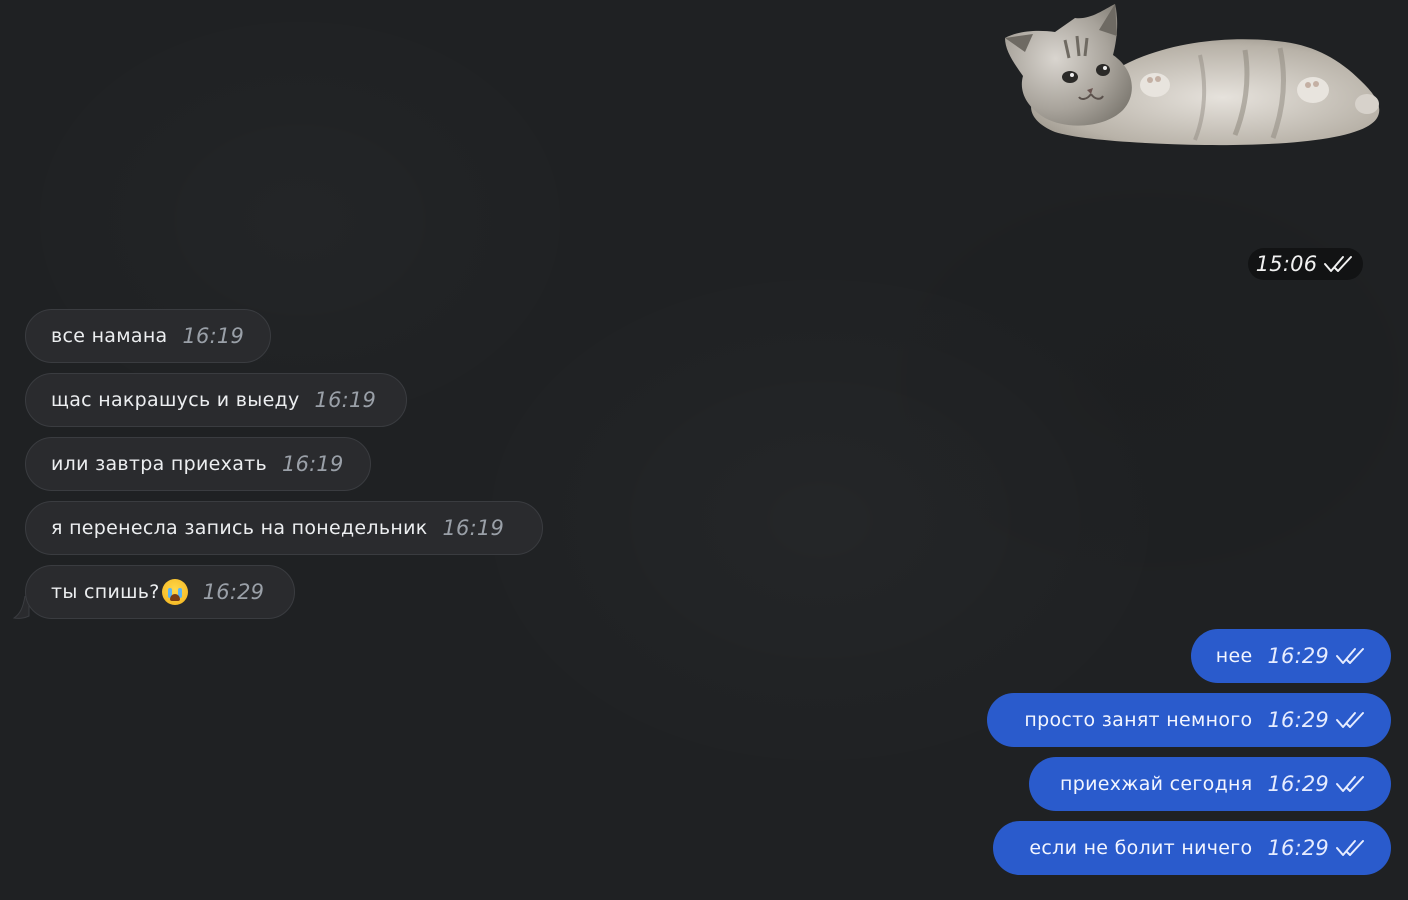 Image resolution: width=1408 pixels, height=900 pixels. Describe the element at coordinates (1286, 264) in the screenshot. I see `message-time: 15:06` at that location.